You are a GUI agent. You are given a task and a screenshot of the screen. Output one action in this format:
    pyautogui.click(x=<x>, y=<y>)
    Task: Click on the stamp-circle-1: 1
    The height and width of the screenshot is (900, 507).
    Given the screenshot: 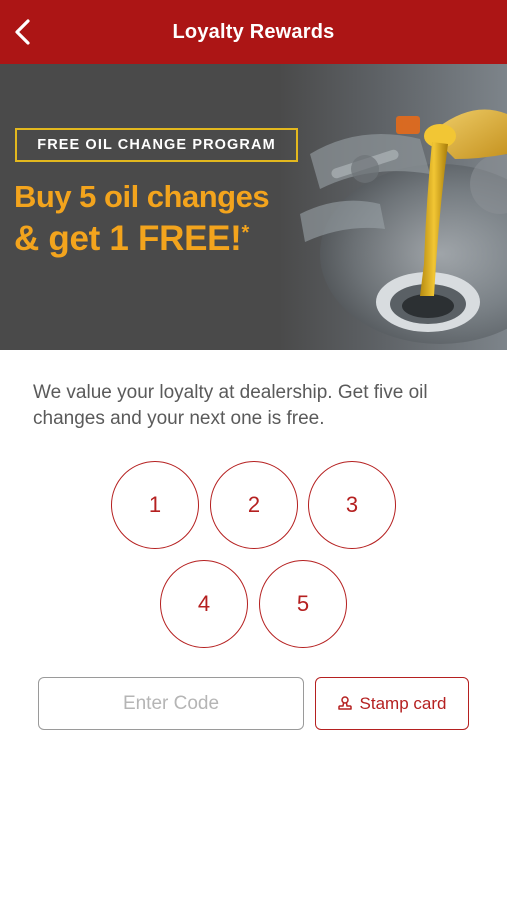 What is the action you would take?
    pyautogui.click(x=155, y=505)
    